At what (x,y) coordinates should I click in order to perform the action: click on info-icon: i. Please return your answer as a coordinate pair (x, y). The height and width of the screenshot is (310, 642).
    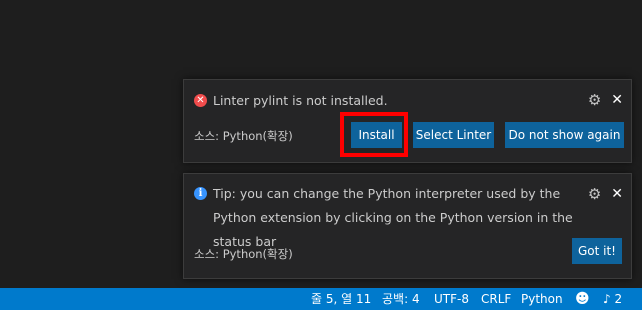
    Looking at the image, I should click on (200, 193).